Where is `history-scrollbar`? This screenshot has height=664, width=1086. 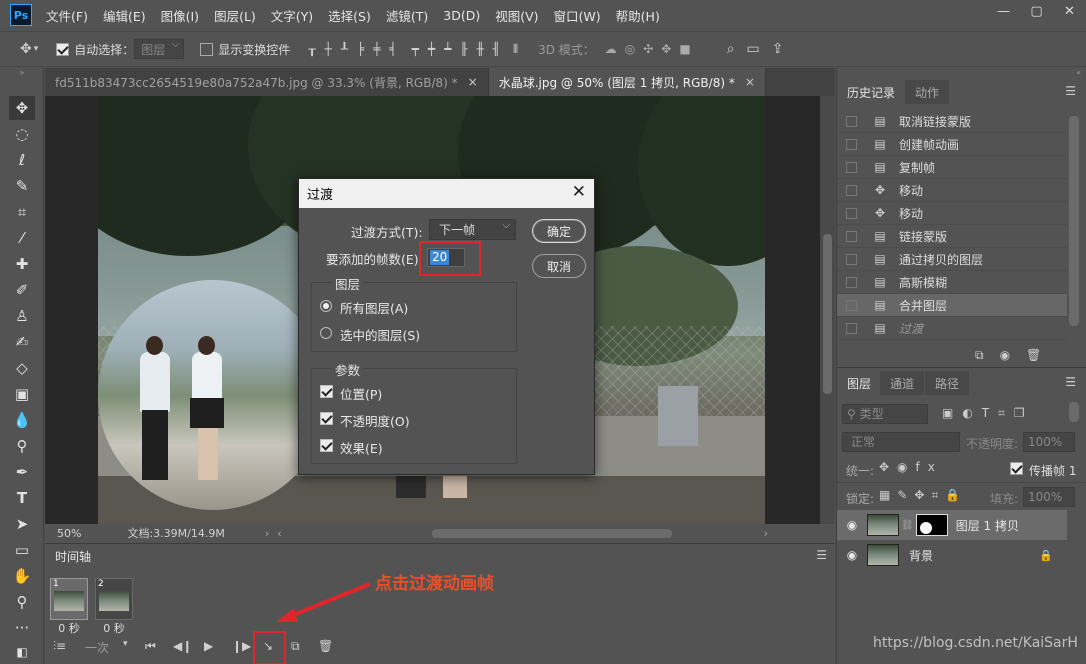 history-scrollbar is located at coordinates (1074, 221).